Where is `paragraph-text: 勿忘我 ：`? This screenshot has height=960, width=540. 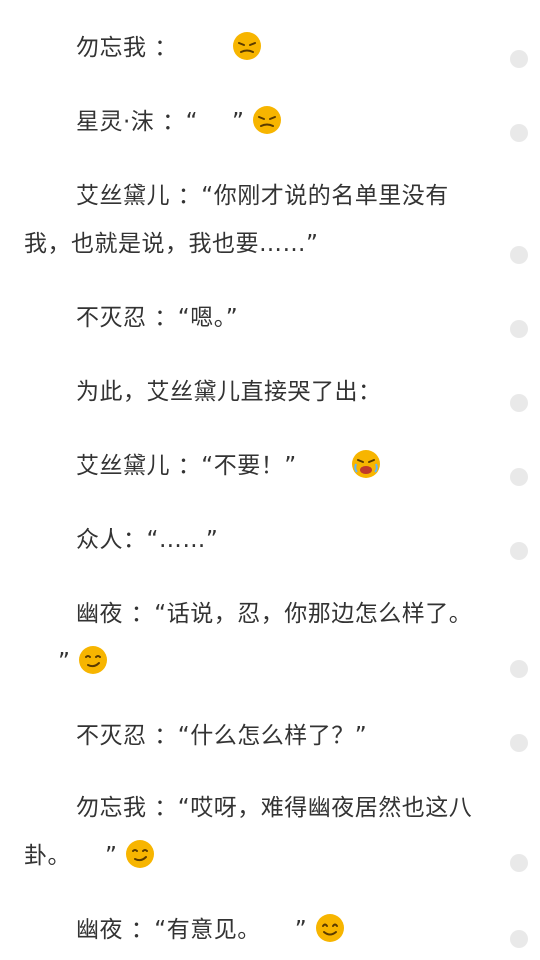 paragraph-text: 勿忘我 ： is located at coordinates (127, 48).